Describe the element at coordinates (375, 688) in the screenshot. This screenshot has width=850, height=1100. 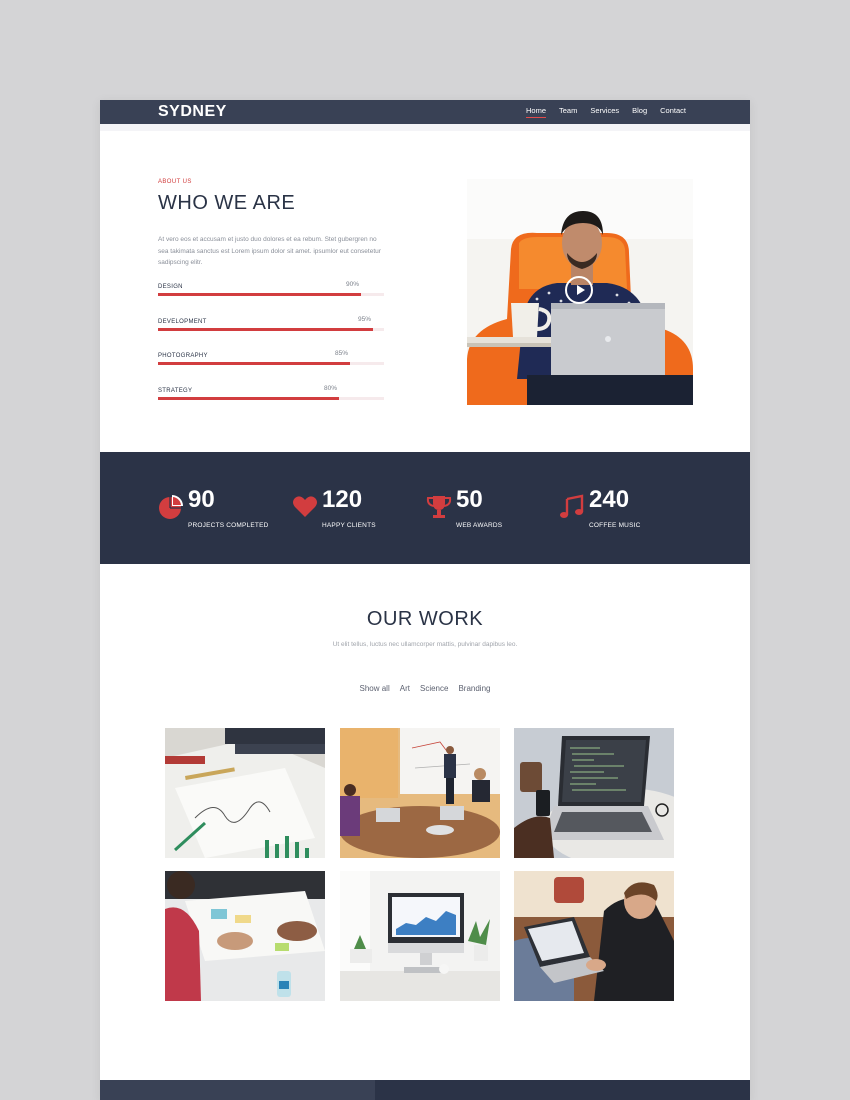
I see `filter-show-all: Show all` at that location.